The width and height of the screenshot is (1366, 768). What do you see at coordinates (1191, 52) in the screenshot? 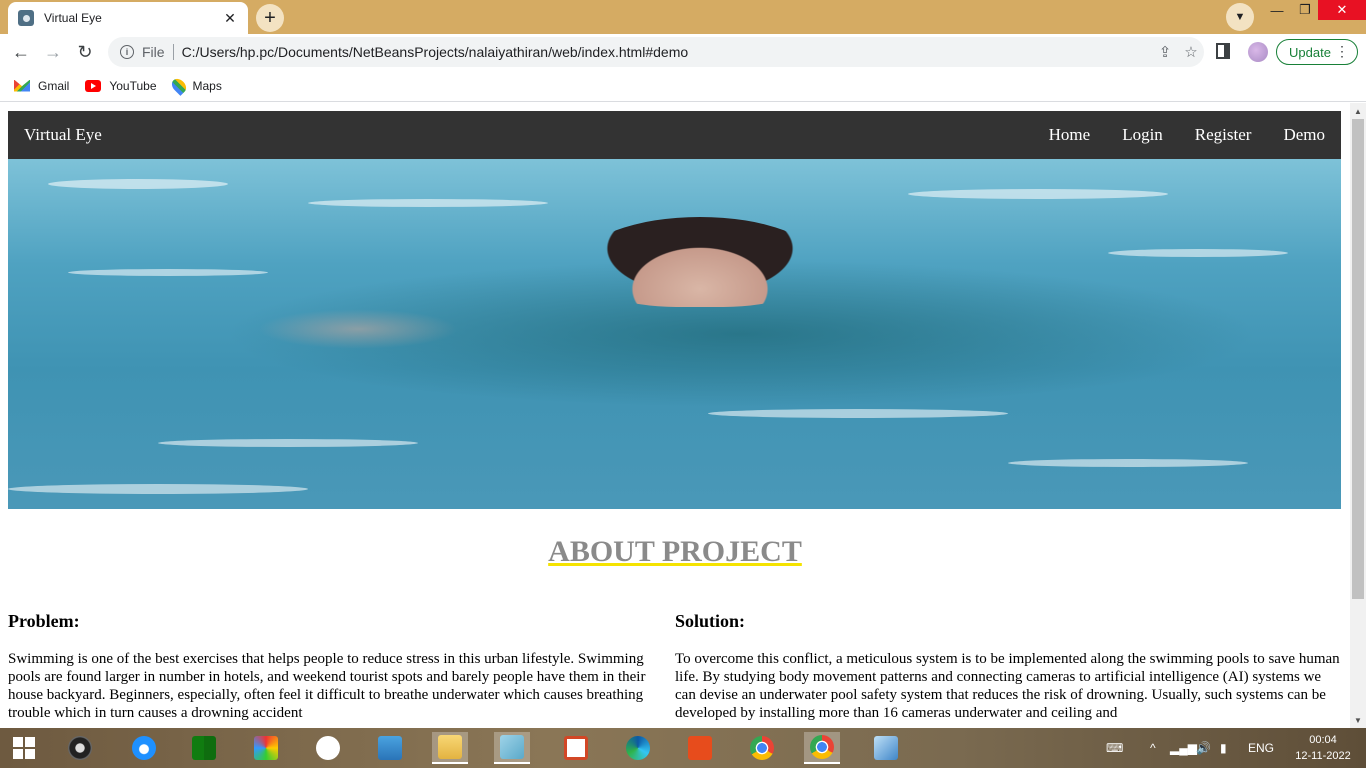
I see `bookmark-star-icon: ☆` at bounding box center [1191, 52].